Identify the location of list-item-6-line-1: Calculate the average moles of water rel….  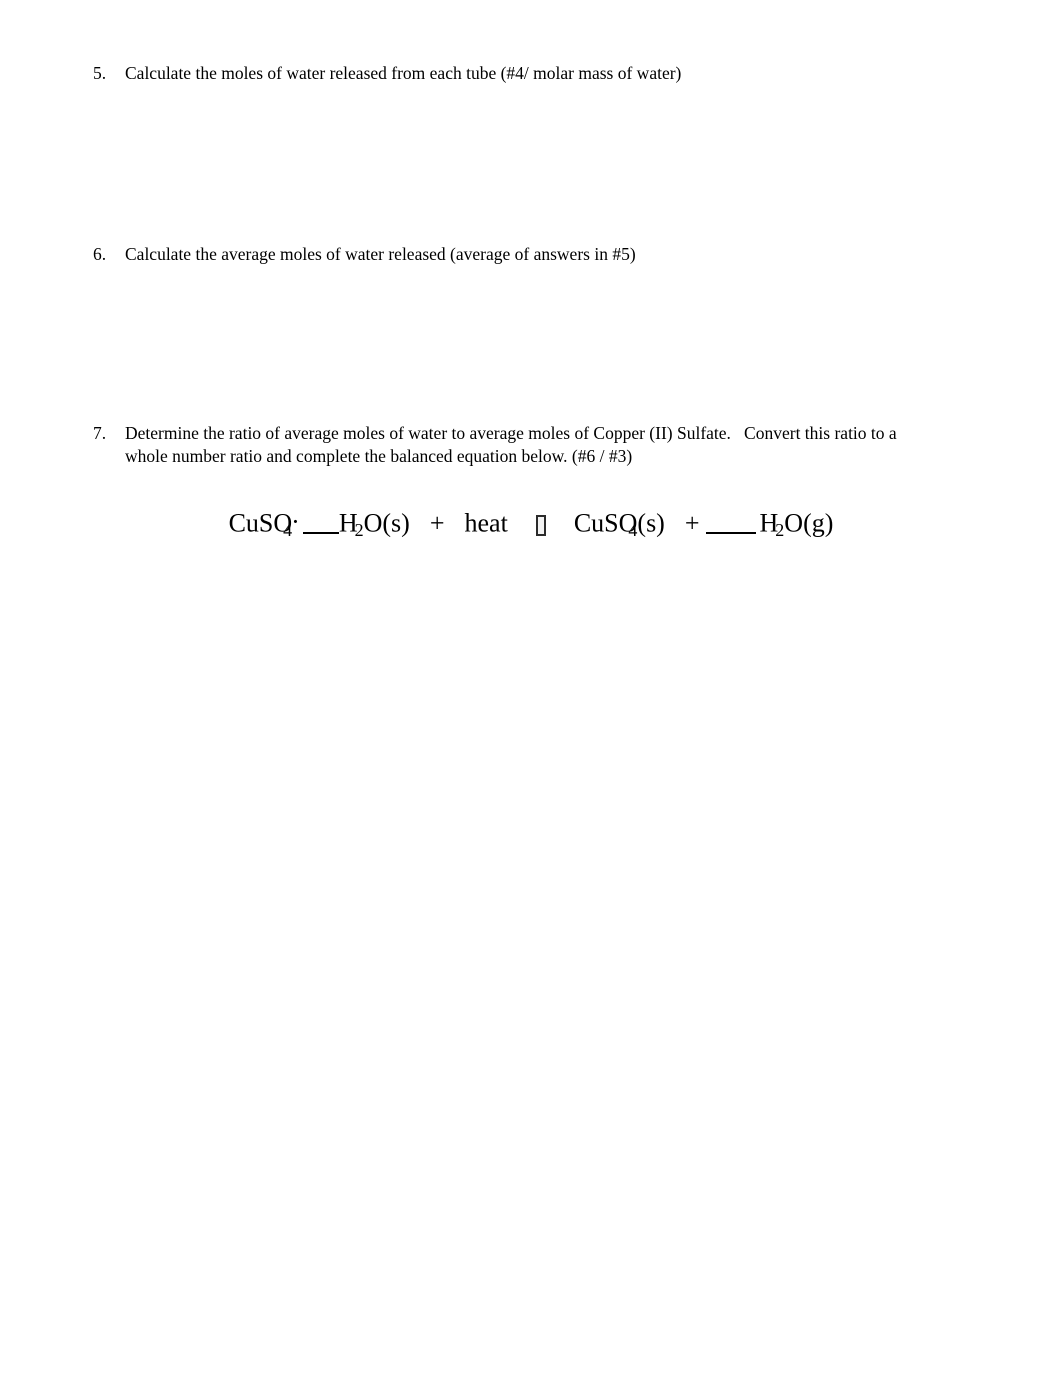
(380, 254).